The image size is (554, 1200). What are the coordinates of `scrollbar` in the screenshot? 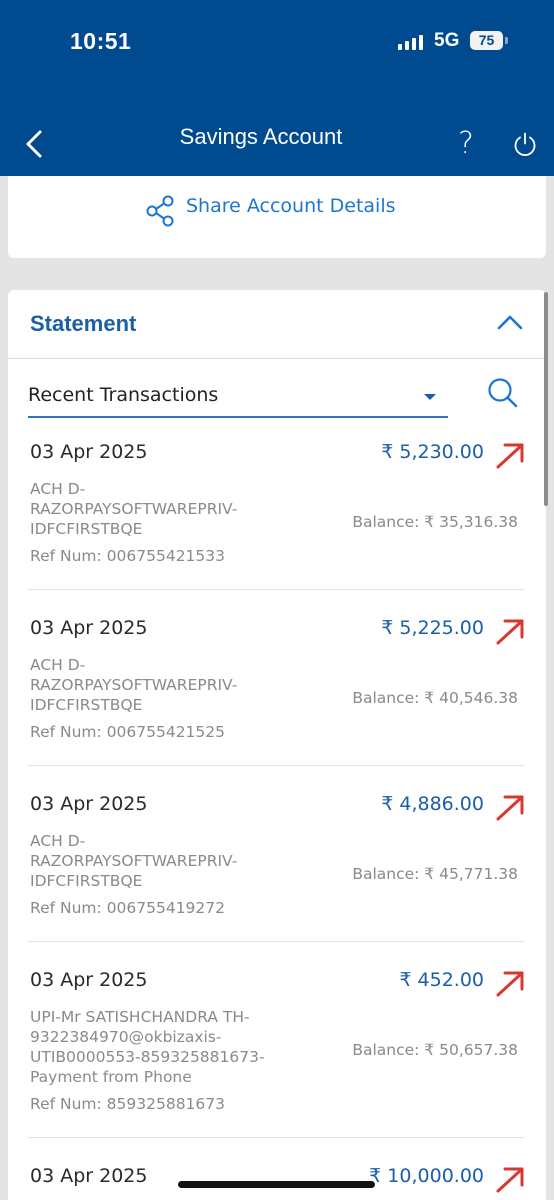 It's located at (546, 399).